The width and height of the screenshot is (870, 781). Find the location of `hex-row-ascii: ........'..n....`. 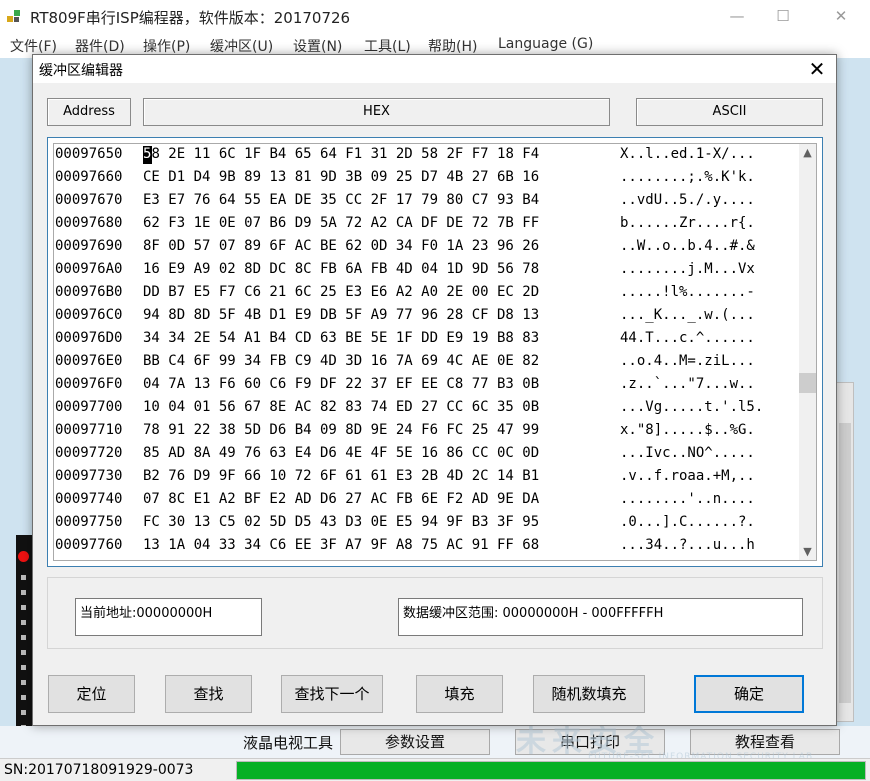

hex-row-ascii: ........'..n.... is located at coordinates (687, 499).